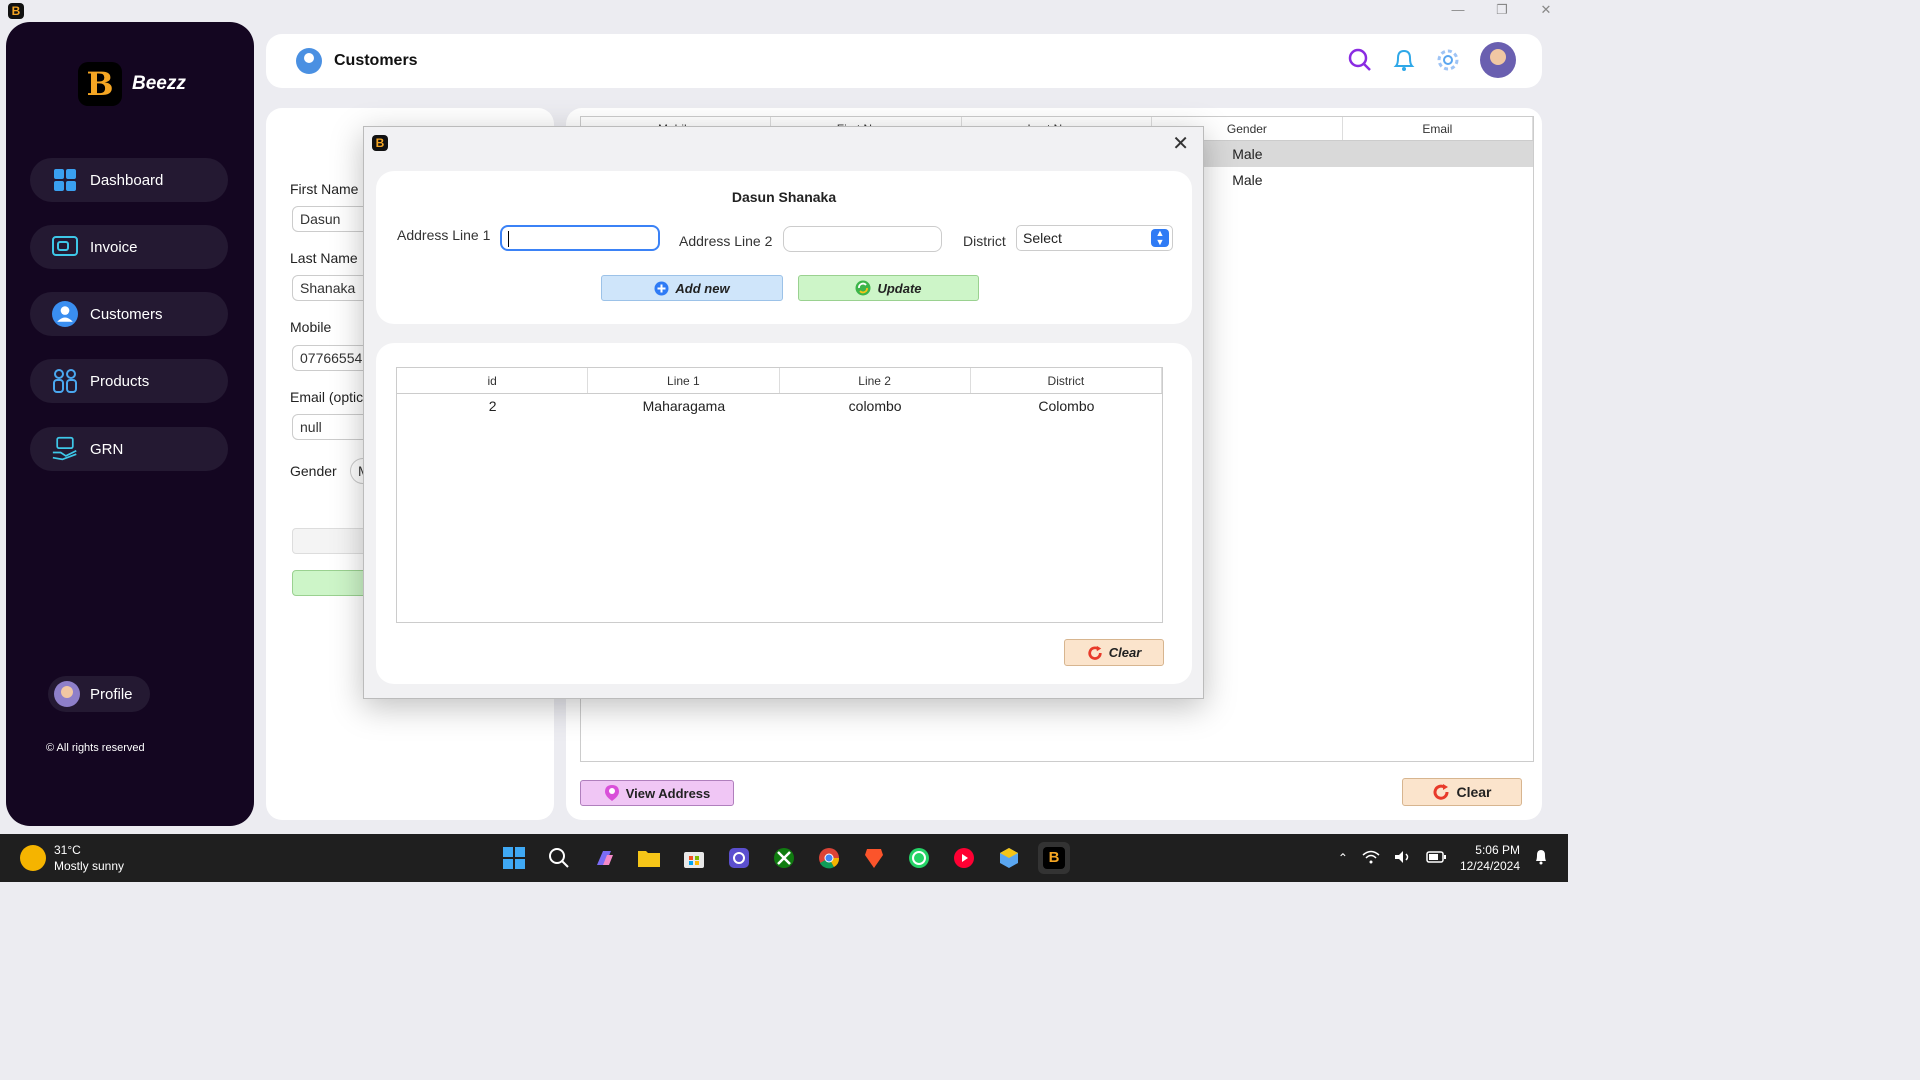 The height and width of the screenshot is (1080, 1920). What do you see at coordinates (67, 850) in the screenshot?
I see `temperature: 31°C` at bounding box center [67, 850].